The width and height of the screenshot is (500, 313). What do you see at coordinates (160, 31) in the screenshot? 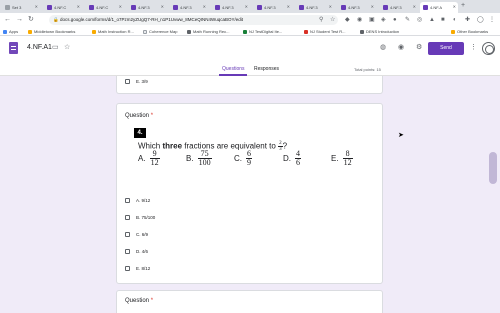
I see `bookmark-item: Coherence Map` at bounding box center [160, 31].